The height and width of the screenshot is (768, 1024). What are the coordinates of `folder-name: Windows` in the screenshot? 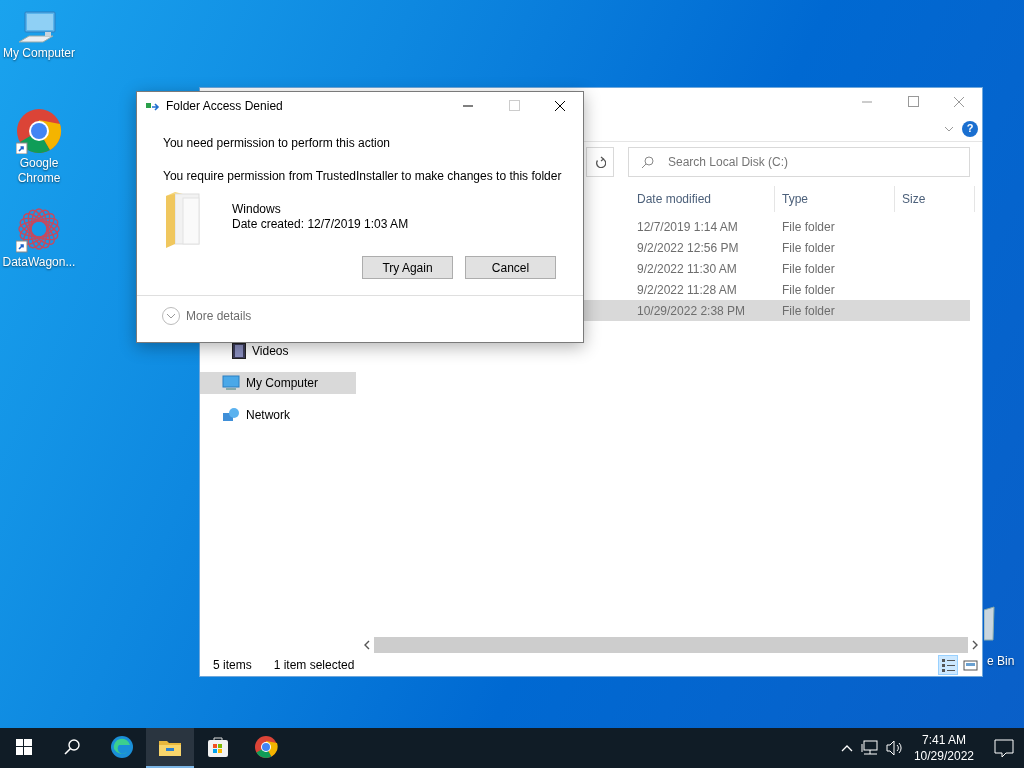 It's located at (257, 209).